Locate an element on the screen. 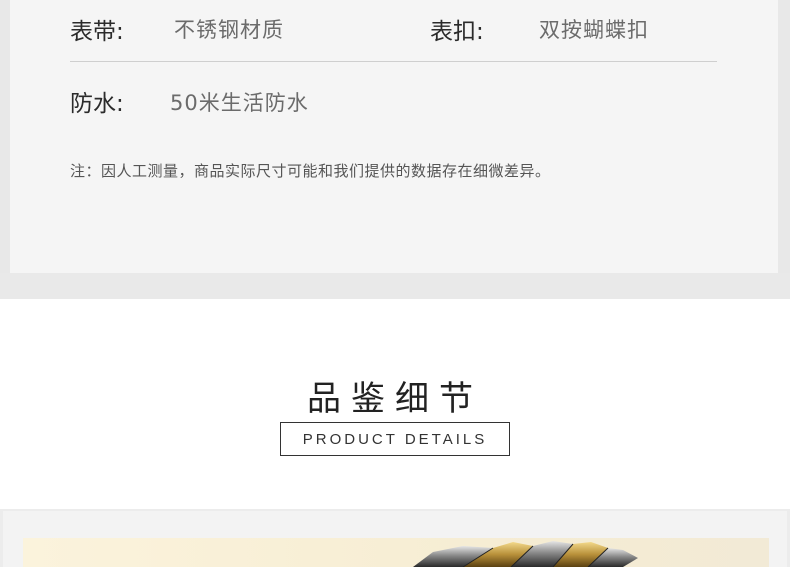  detail-image-frame is located at coordinates (395, 539).